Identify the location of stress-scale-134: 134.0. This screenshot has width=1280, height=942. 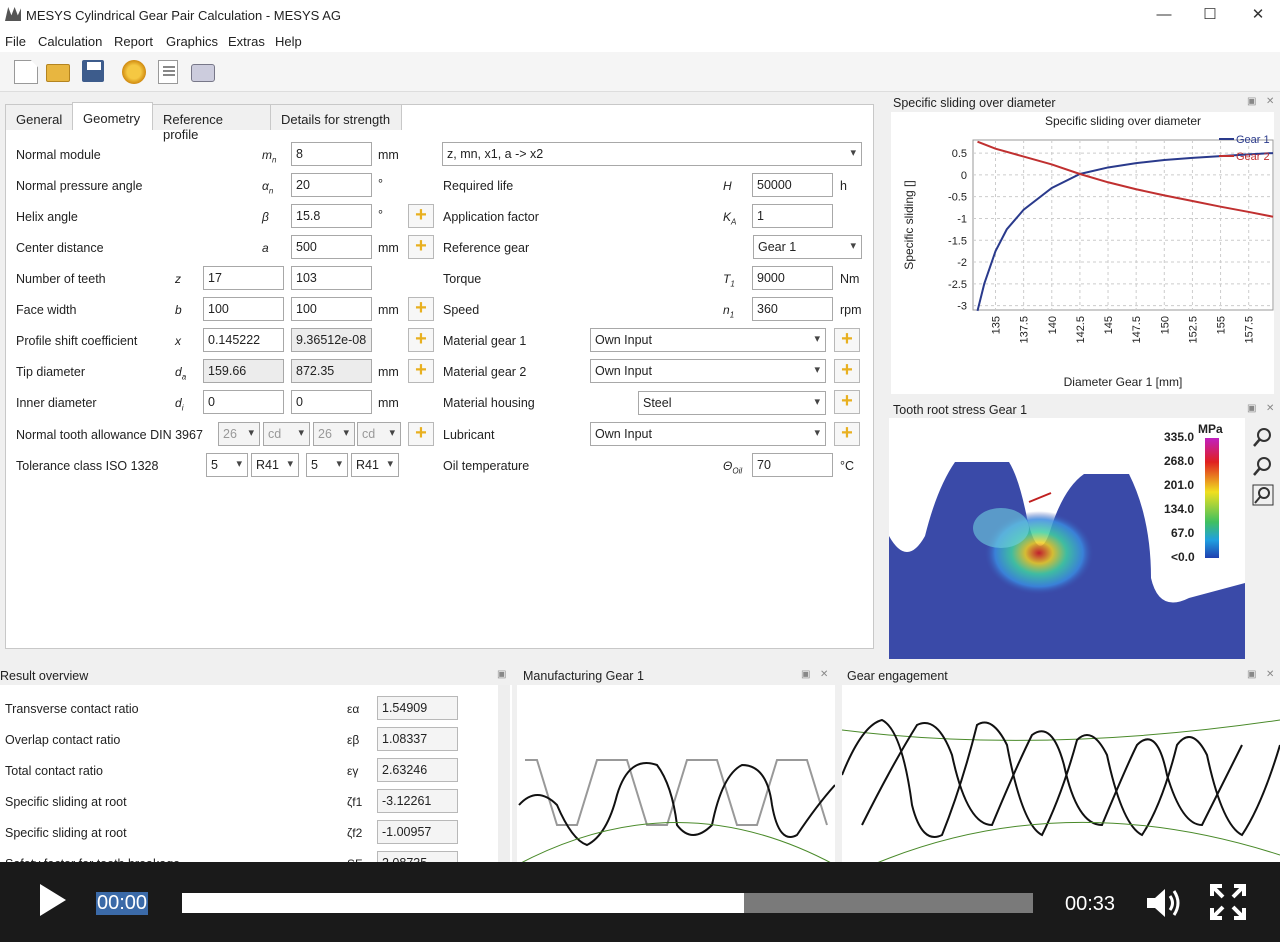
(1179, 509).